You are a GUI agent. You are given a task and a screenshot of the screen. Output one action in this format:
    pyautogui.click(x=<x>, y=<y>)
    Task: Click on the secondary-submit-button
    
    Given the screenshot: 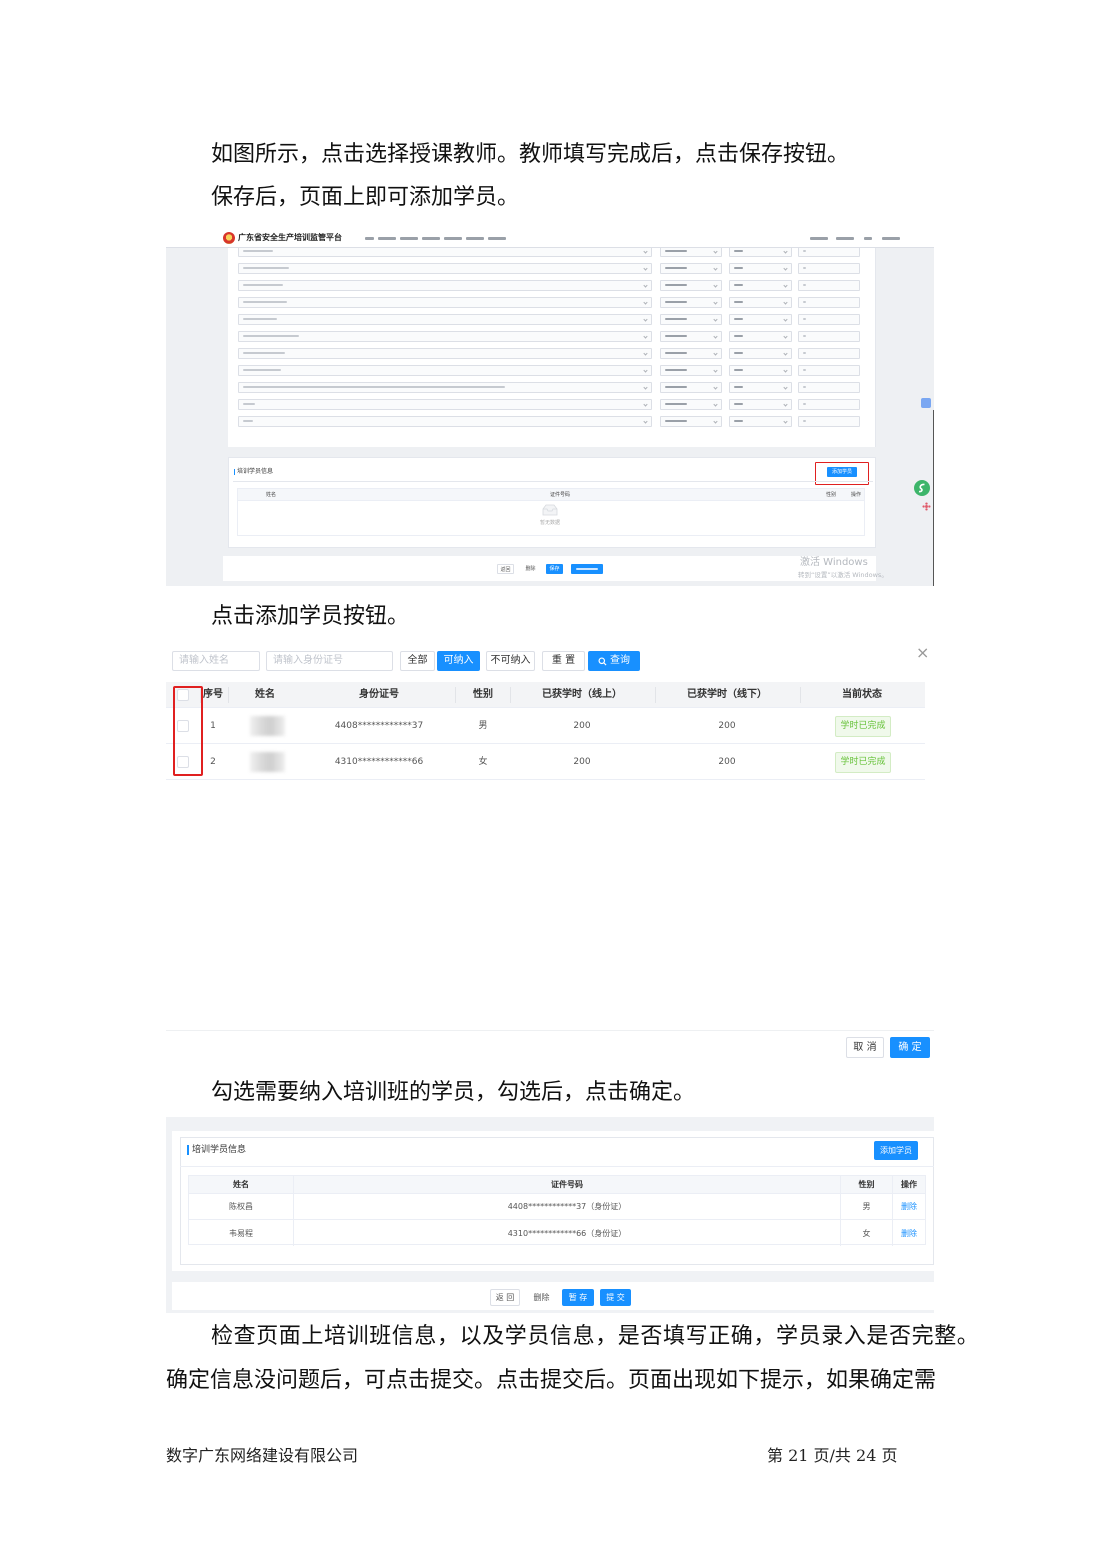 What is the action you would take?
    pyautogui.click(x=587, y=569)
    